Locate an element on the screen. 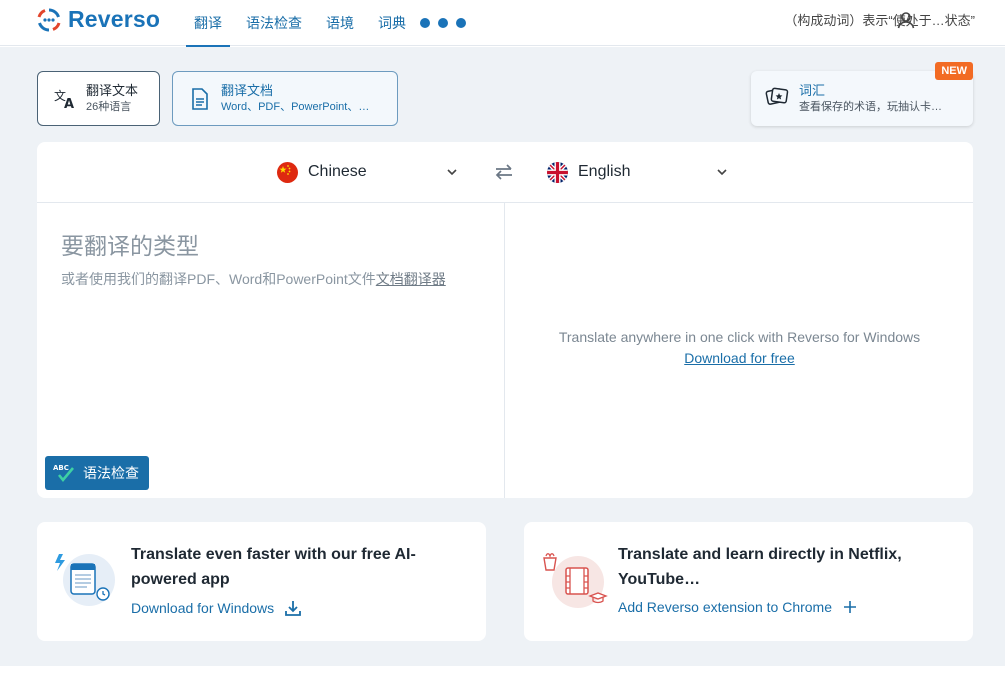 Image resolution: width=1005 pixels, height=680 pixels. nav-grammar-check: 语法检查 is located at coordinates (274, 23).